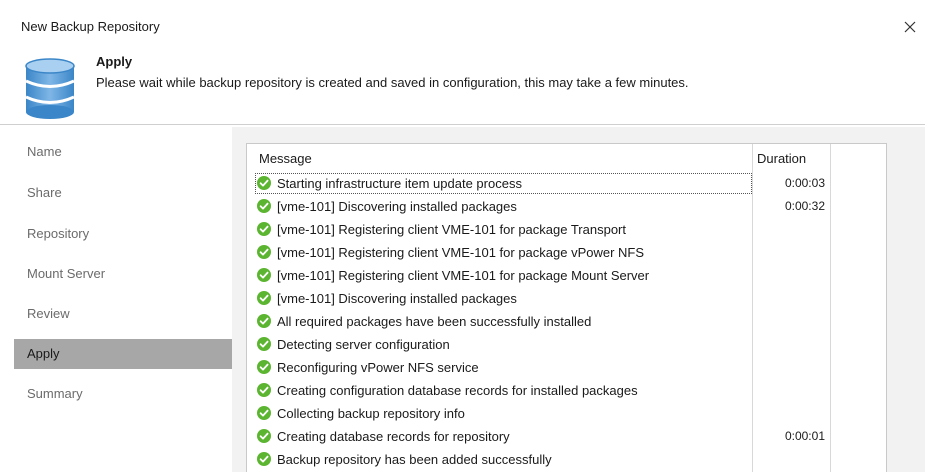  Describe the element at coordinates (503, 344) in the screenshot. I see `message-cell: Detecting server configuration` at that location.